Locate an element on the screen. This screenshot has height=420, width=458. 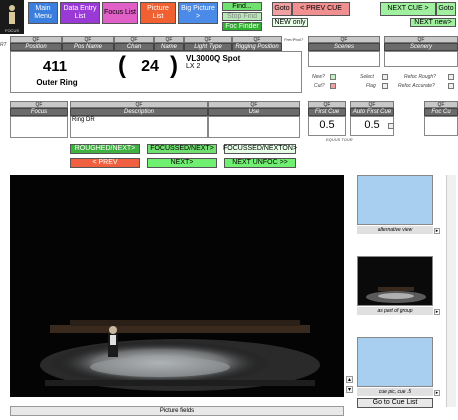
next-new-button: NEXT new> is located at coordinates (433, 22).